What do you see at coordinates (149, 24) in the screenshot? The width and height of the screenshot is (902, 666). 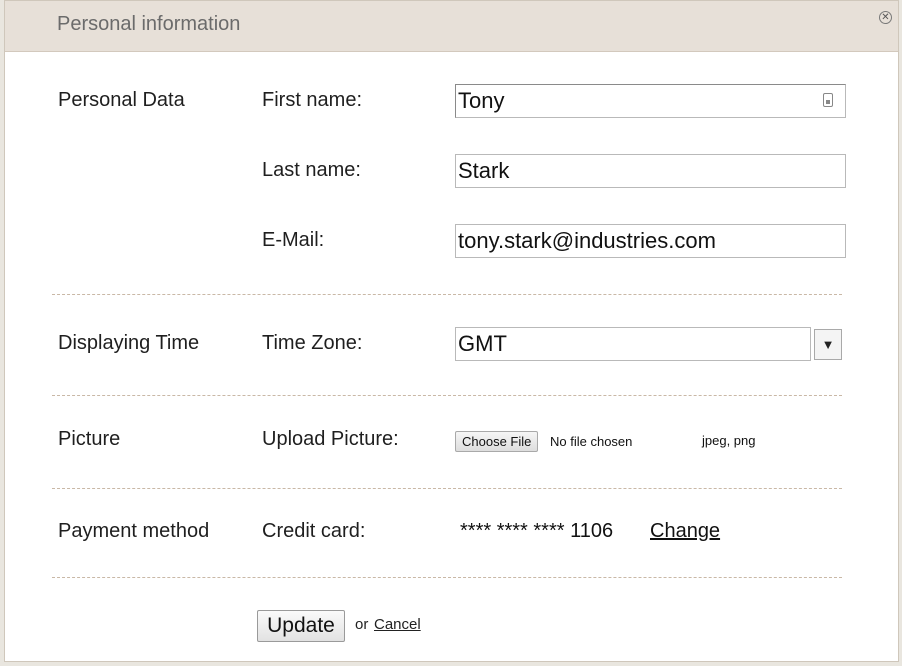 I see `dialog-title: Personal information` at bounding box center [149, 24].